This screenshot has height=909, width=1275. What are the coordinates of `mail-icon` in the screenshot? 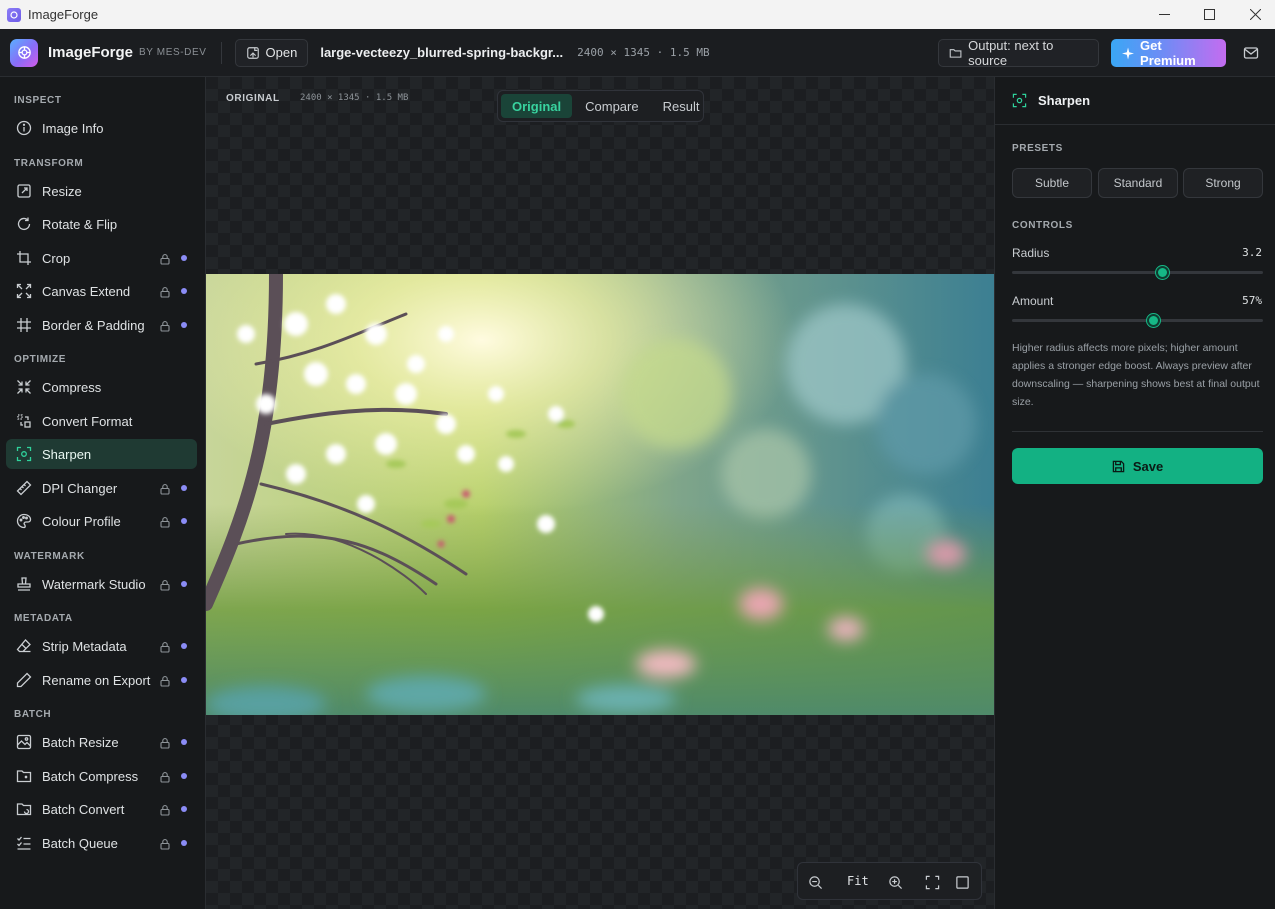 It's located at (1251, 53).